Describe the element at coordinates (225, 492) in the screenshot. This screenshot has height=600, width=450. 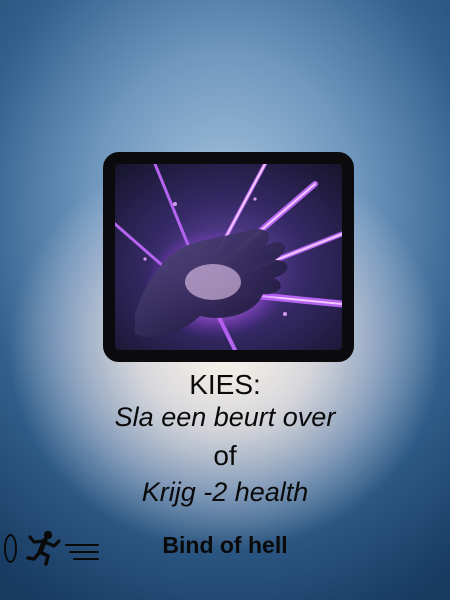
I see `option-lose-health: Krijg -2 health` at that location.